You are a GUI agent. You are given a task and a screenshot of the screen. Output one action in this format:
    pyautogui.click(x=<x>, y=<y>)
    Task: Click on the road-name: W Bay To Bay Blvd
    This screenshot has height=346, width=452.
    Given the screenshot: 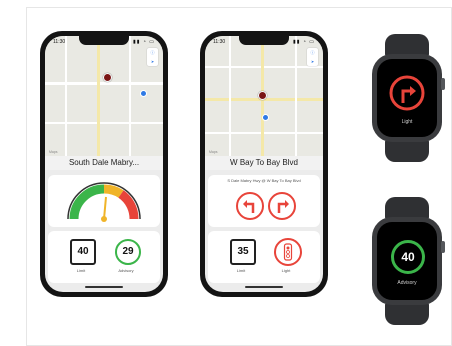 What is the action you would take?
    pyautogui.click(x=264, y=163)
    